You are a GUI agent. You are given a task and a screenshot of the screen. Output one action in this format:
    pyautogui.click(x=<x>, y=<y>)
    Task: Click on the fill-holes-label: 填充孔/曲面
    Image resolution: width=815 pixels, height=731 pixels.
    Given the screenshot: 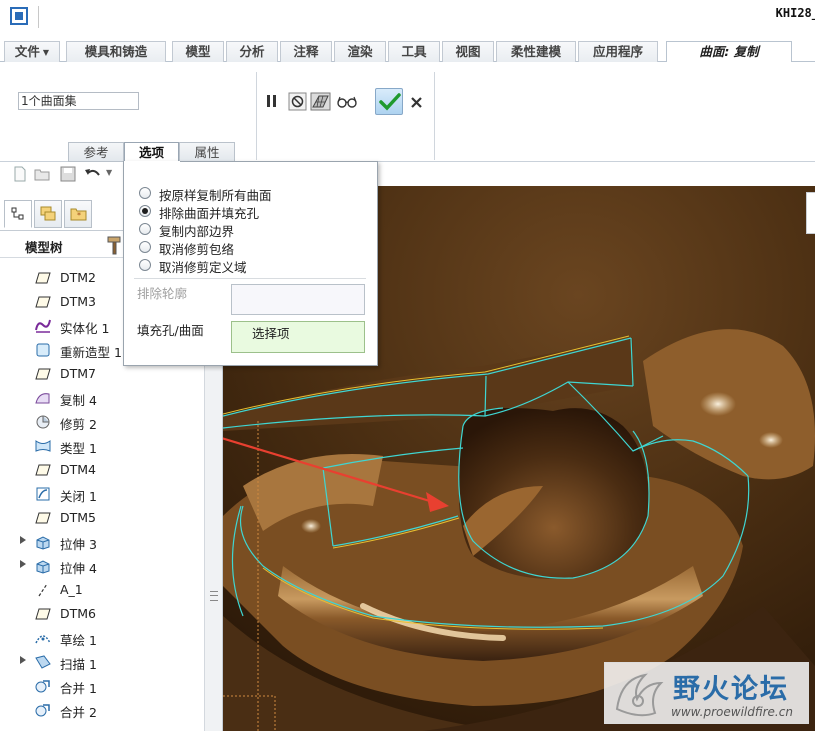 What is the action you would take?
    pyautogui.click(x=170, y=330)
    